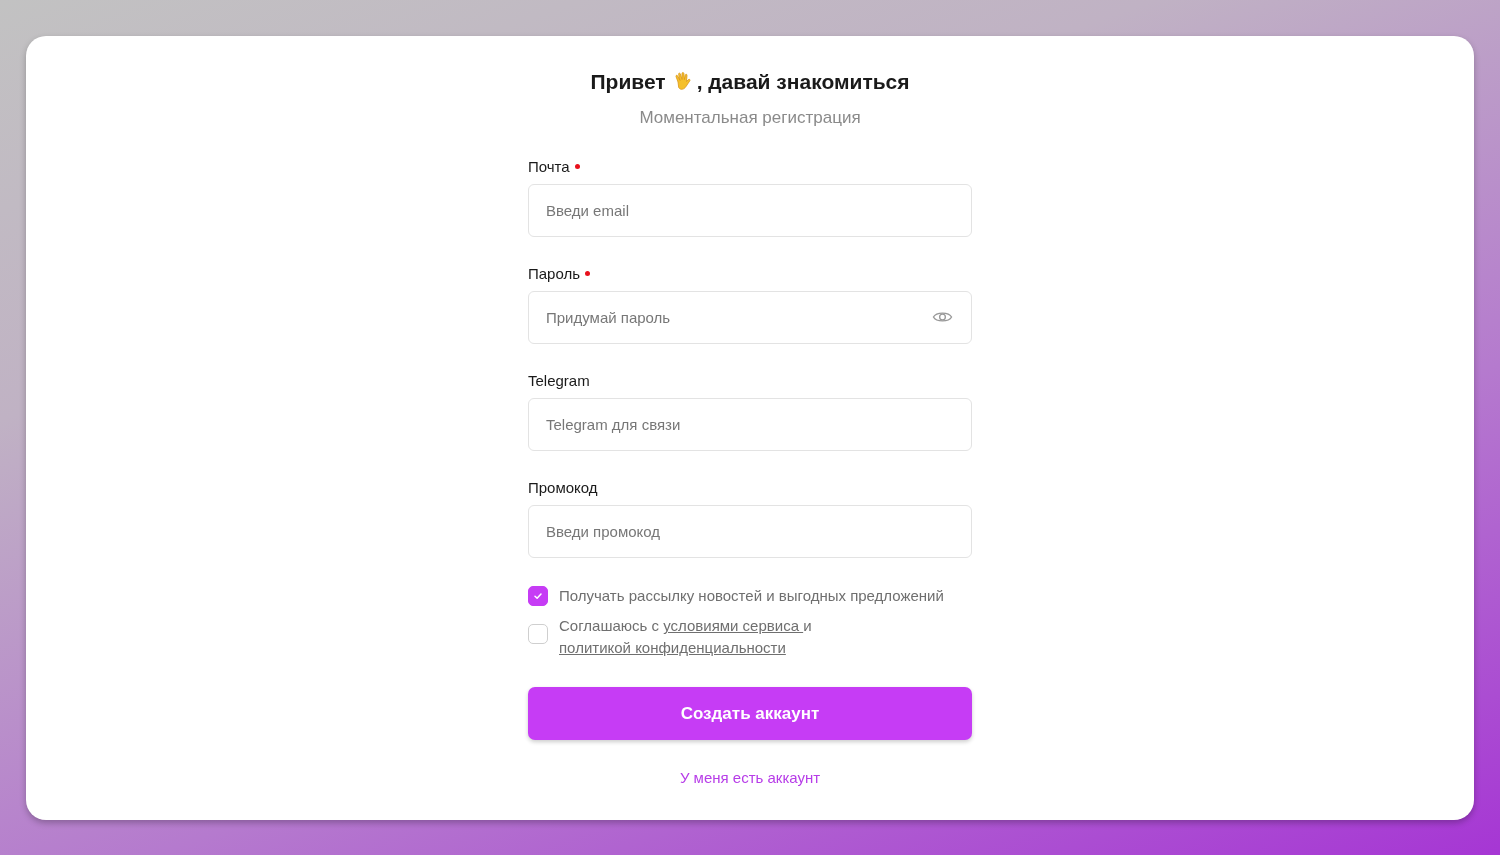  I want to click on heading-text: , давай знакомиться, so click(803, 82).